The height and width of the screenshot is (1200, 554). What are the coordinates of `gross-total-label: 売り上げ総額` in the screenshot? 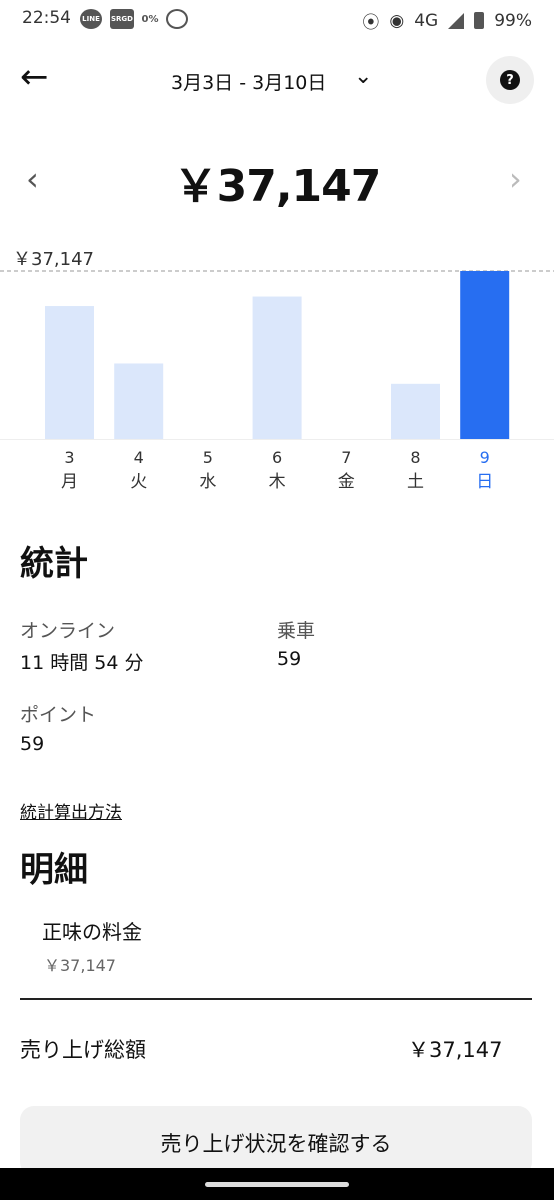 It's located at (83, 1050).